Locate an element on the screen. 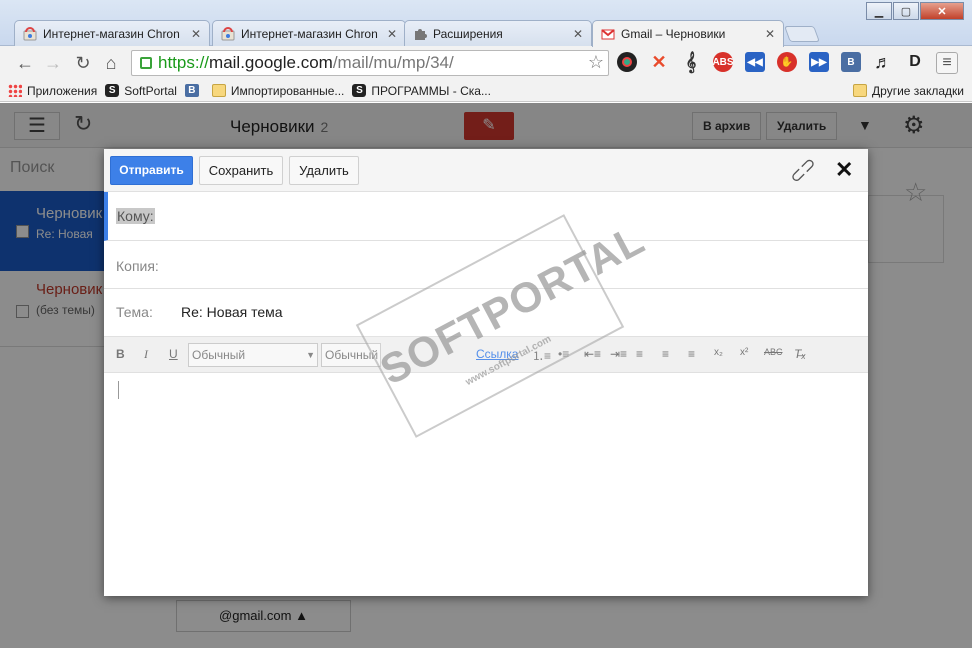 This screenshot has height=648, width=972. tab-title: Расширения is located at coordinates (468, 33).